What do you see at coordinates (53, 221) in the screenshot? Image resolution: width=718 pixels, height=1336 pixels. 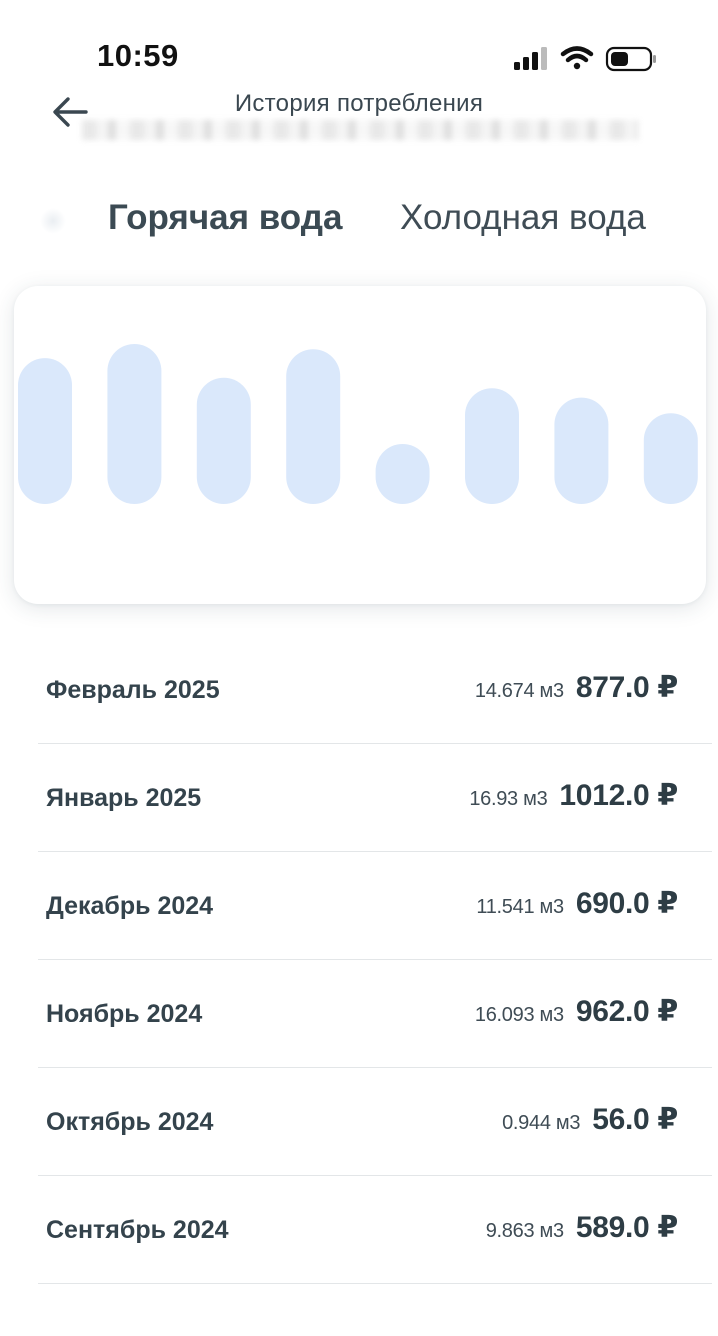 I see `tab-scroll-fade` at bounding box center [53, 221].